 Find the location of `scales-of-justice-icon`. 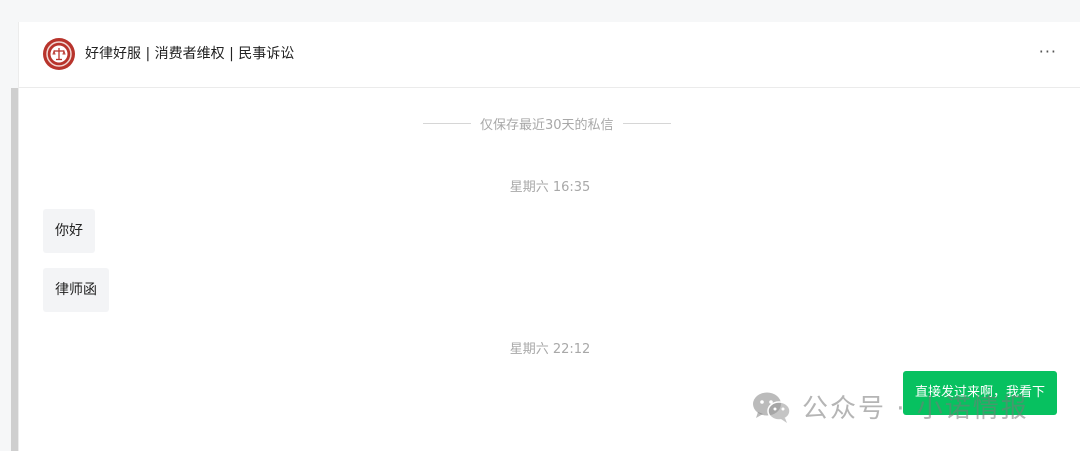

scales-of-justice-icon is located at coordinates (59, 54).